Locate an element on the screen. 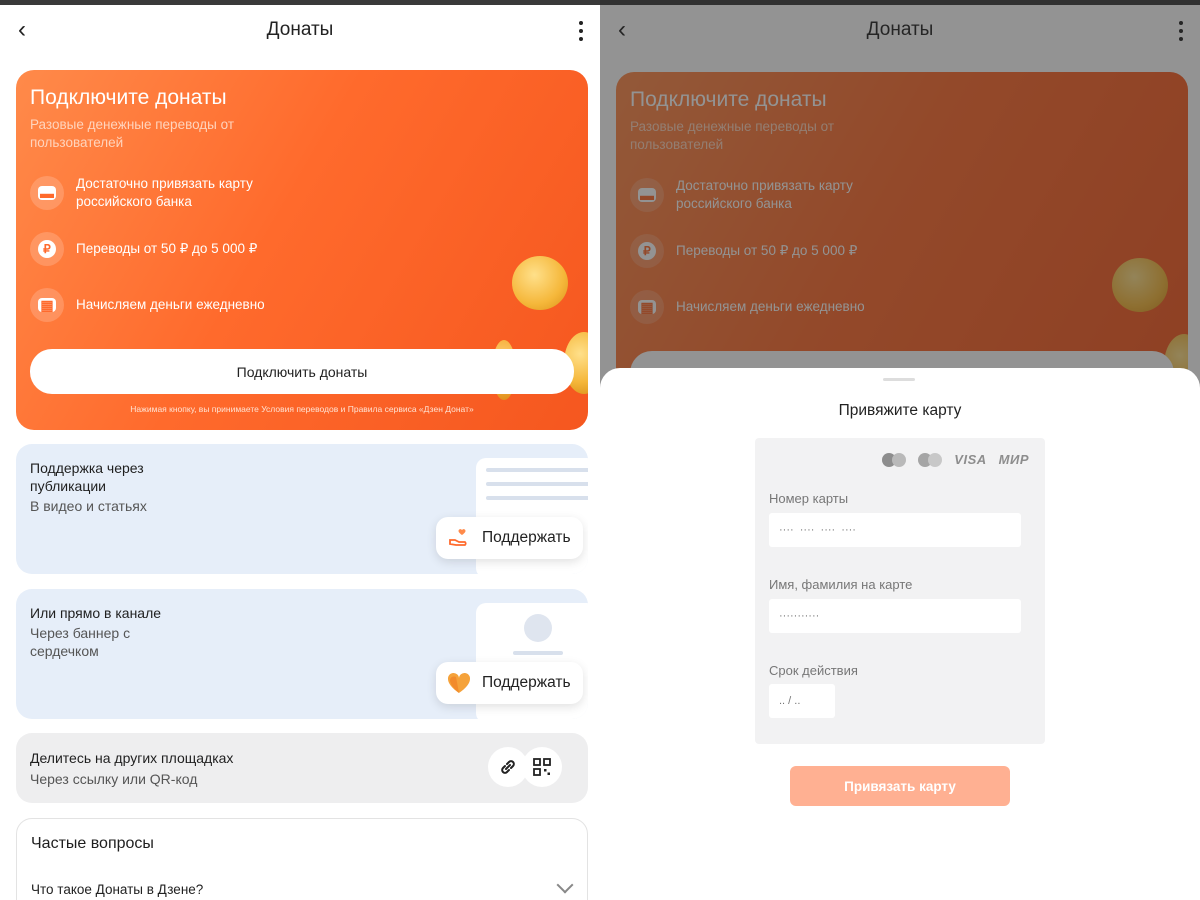  feature-item: ₽ Переводы от 50 ₽ до 5 000 ₽ is located at coordinates (143, 249).